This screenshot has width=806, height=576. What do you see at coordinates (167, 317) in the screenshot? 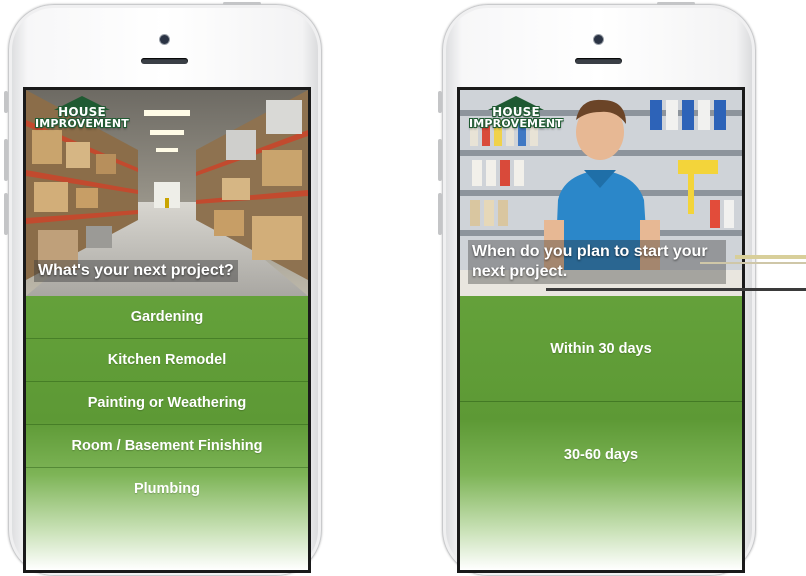
I see `project-option-gardening: Gardening` at bounding box center [167, 317].